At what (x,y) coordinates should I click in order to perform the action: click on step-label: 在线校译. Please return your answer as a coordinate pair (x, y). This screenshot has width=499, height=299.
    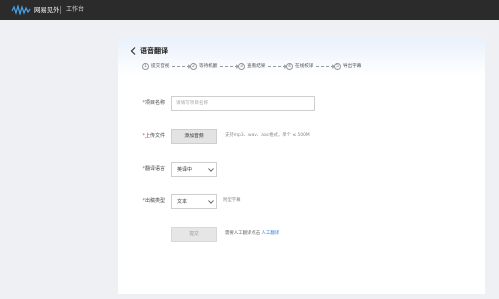
    Looking at the image, I should click on (304, 66).